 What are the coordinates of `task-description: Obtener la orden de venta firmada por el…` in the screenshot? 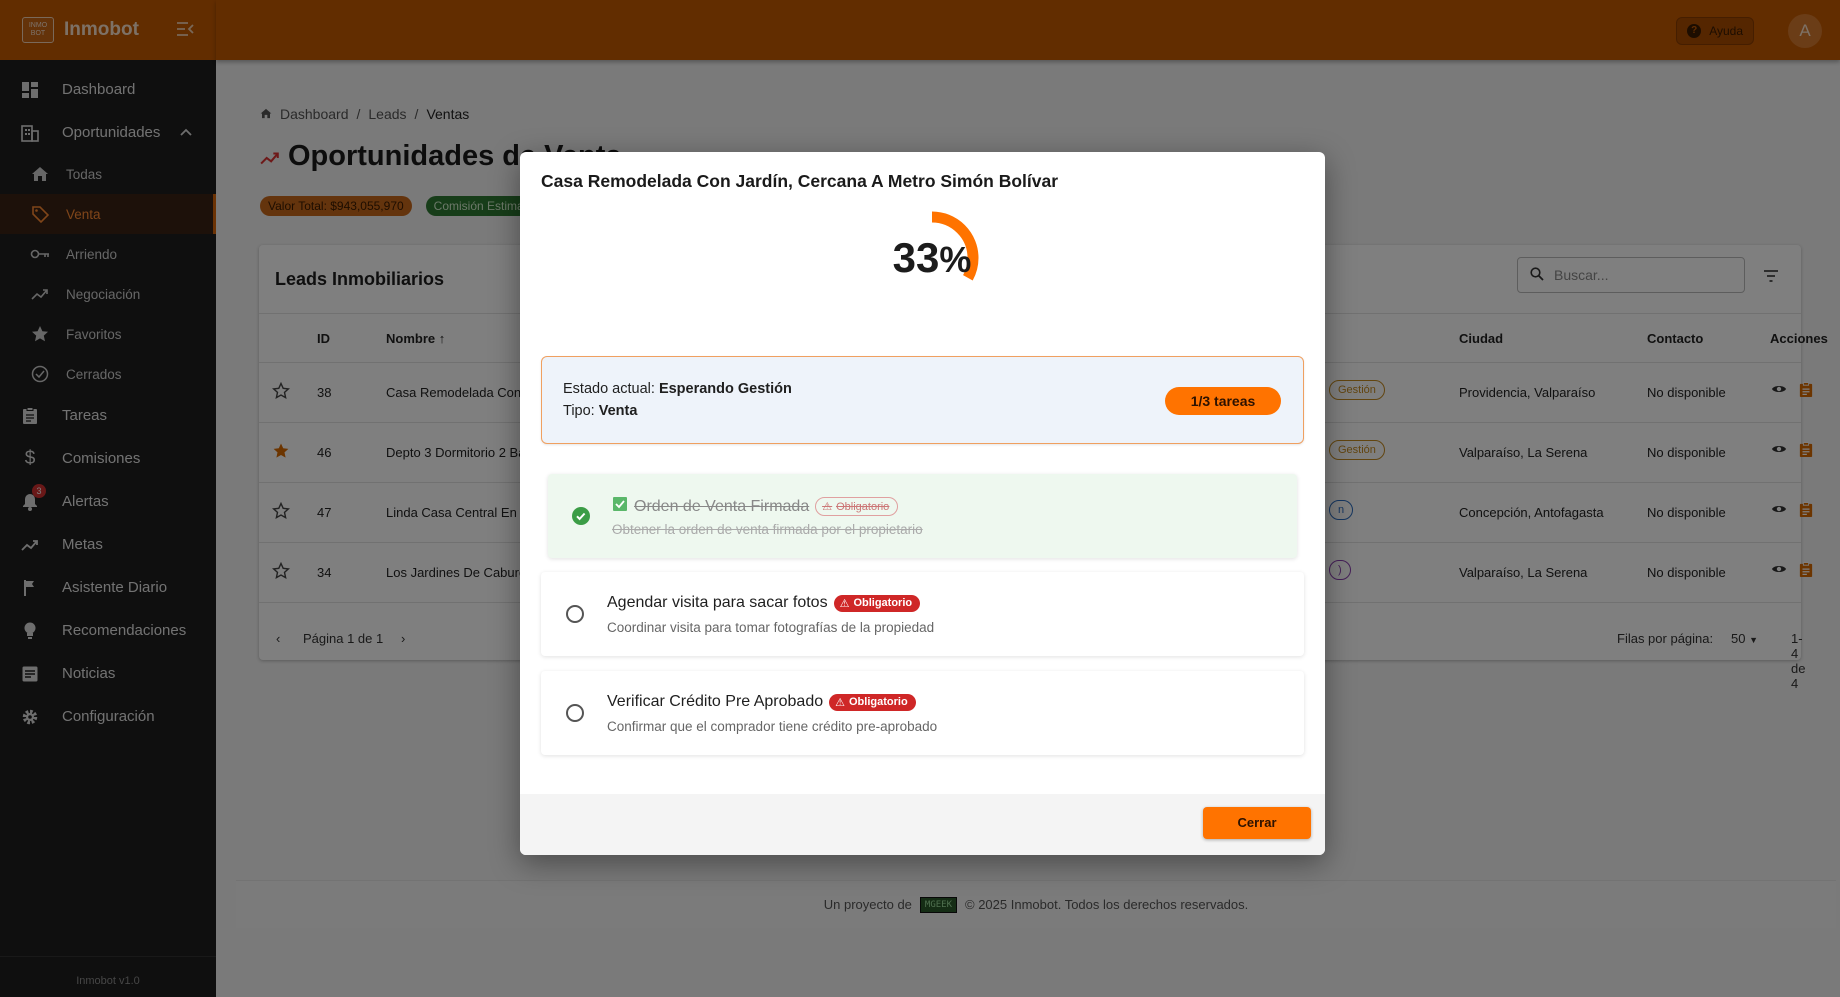 It's located at (767, 529).